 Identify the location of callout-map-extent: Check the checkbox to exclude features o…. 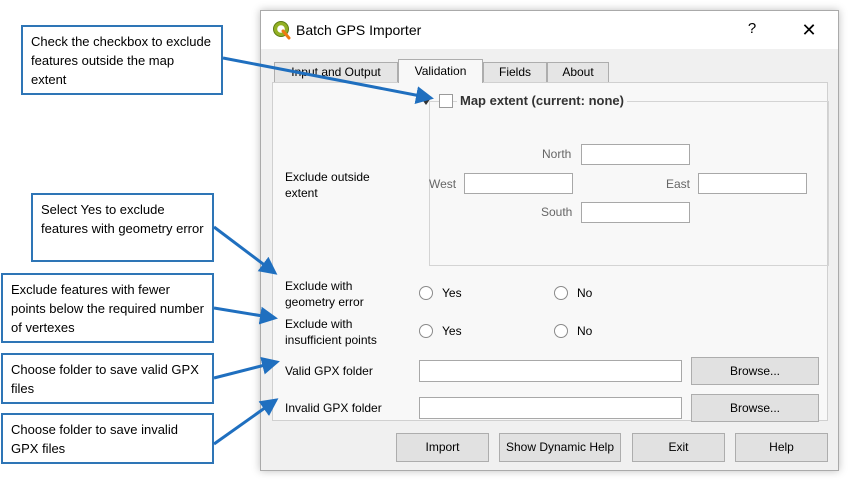
(122, 60).